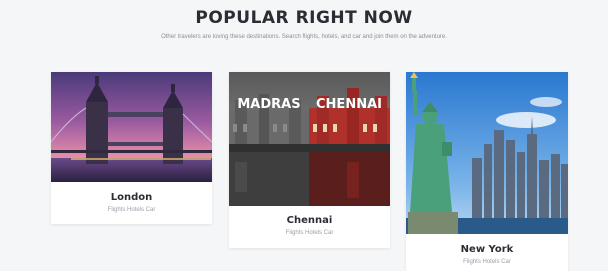 Image resolution: width=608 pixels, height=271 pixels. What do you see at coordinates (487, 249) in the screenshot?
I see `destination-name: New York` at bounding box center [487, 249].